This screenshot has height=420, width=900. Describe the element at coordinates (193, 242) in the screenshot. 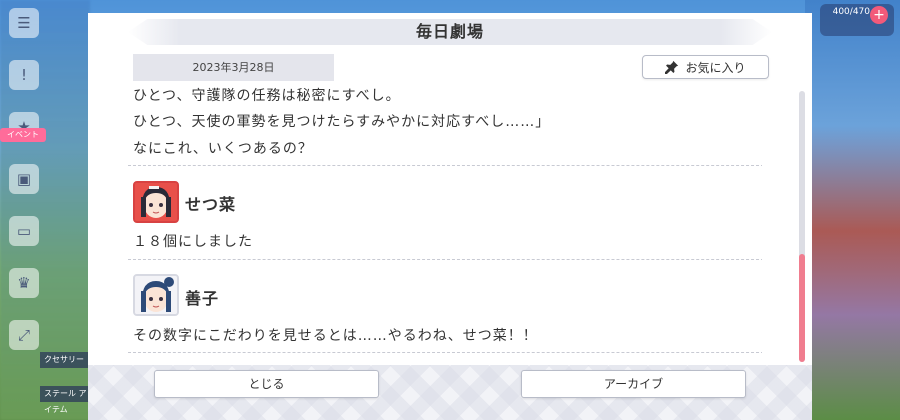

I see `dialogue-line: １８個にしました` at that location.